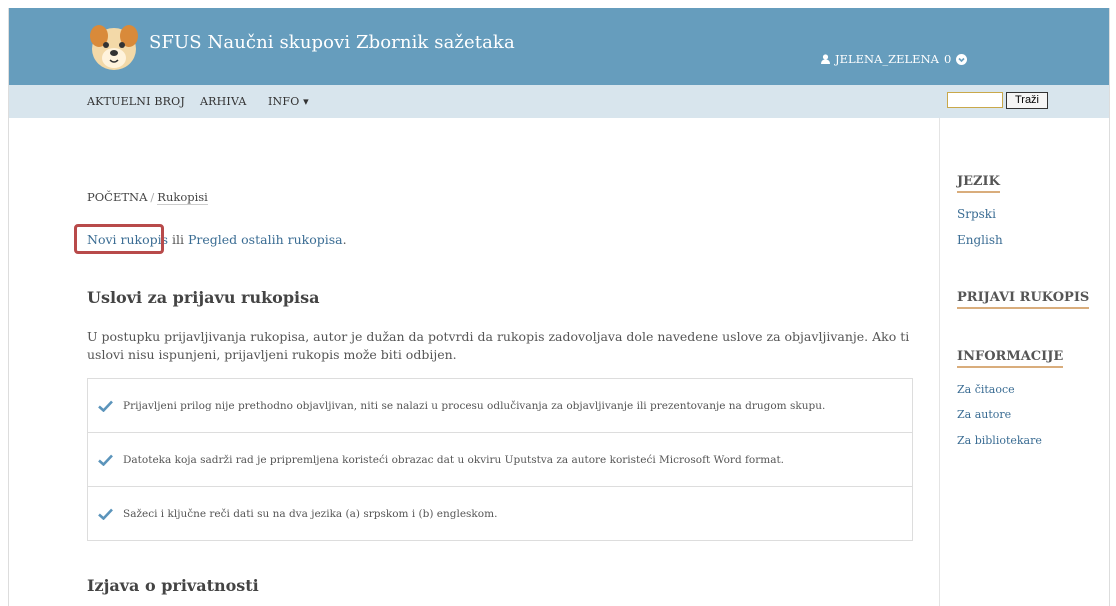  What do you see at coordinates (1010, 358) in the screenshot?
I see `information-heading: INFORMACIJE` at bounding box center [1010, 358].